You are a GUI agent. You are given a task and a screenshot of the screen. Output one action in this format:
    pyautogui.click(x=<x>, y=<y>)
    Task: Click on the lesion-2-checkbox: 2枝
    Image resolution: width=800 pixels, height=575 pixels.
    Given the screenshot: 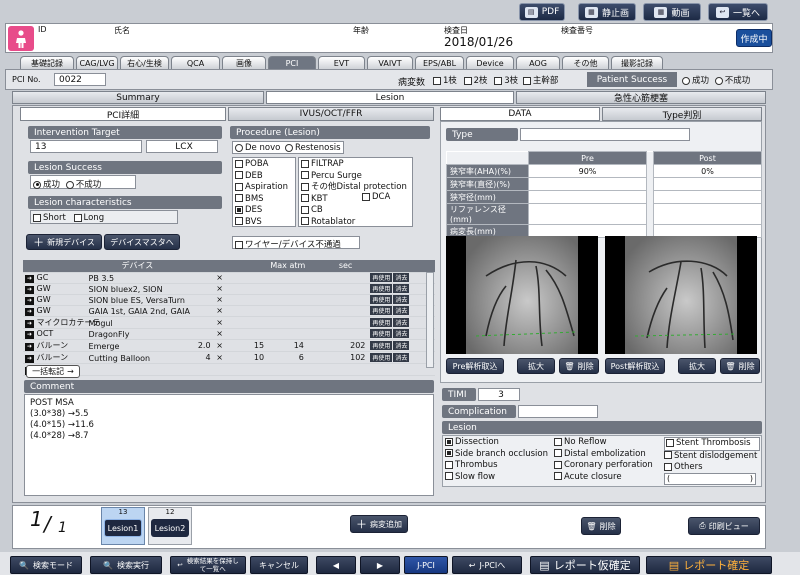 What is the action you would take?
    pyautogui.click(x=475, y=81)
    